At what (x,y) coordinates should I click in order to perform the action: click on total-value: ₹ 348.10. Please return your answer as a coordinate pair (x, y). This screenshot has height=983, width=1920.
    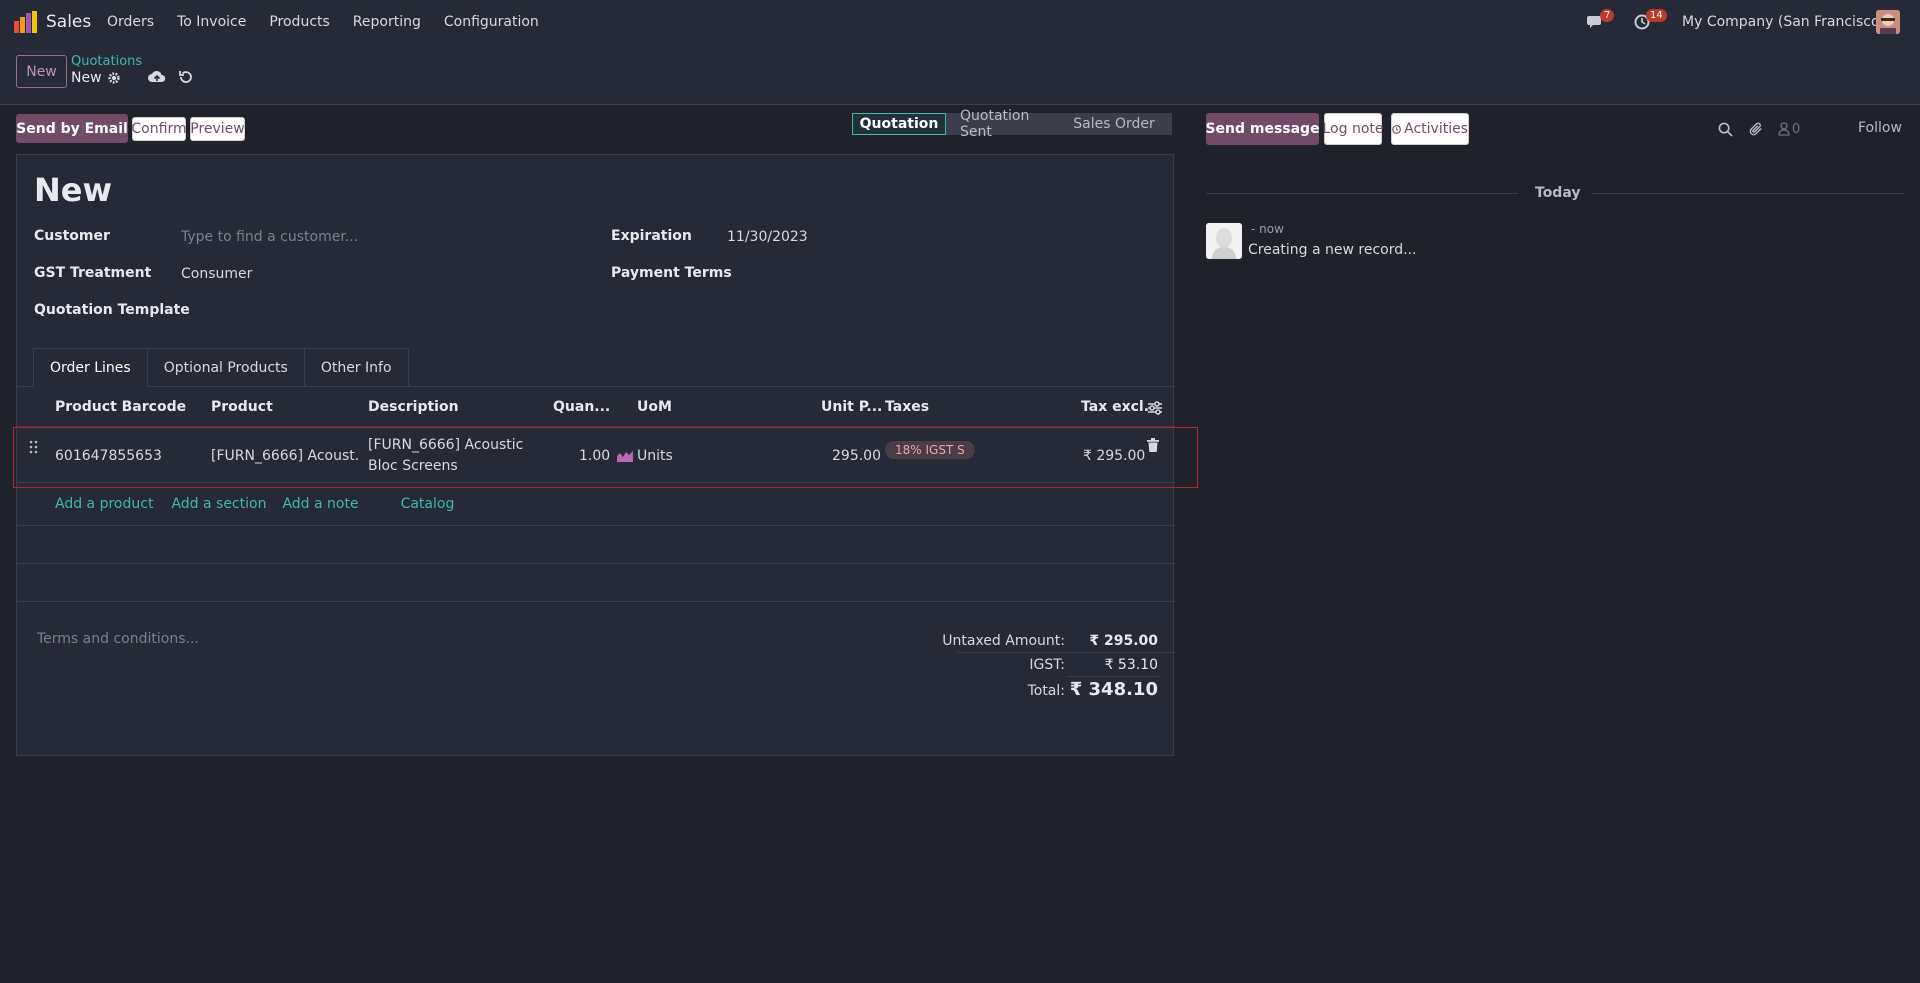
    Looking at the image, I should click on (1113, 689).